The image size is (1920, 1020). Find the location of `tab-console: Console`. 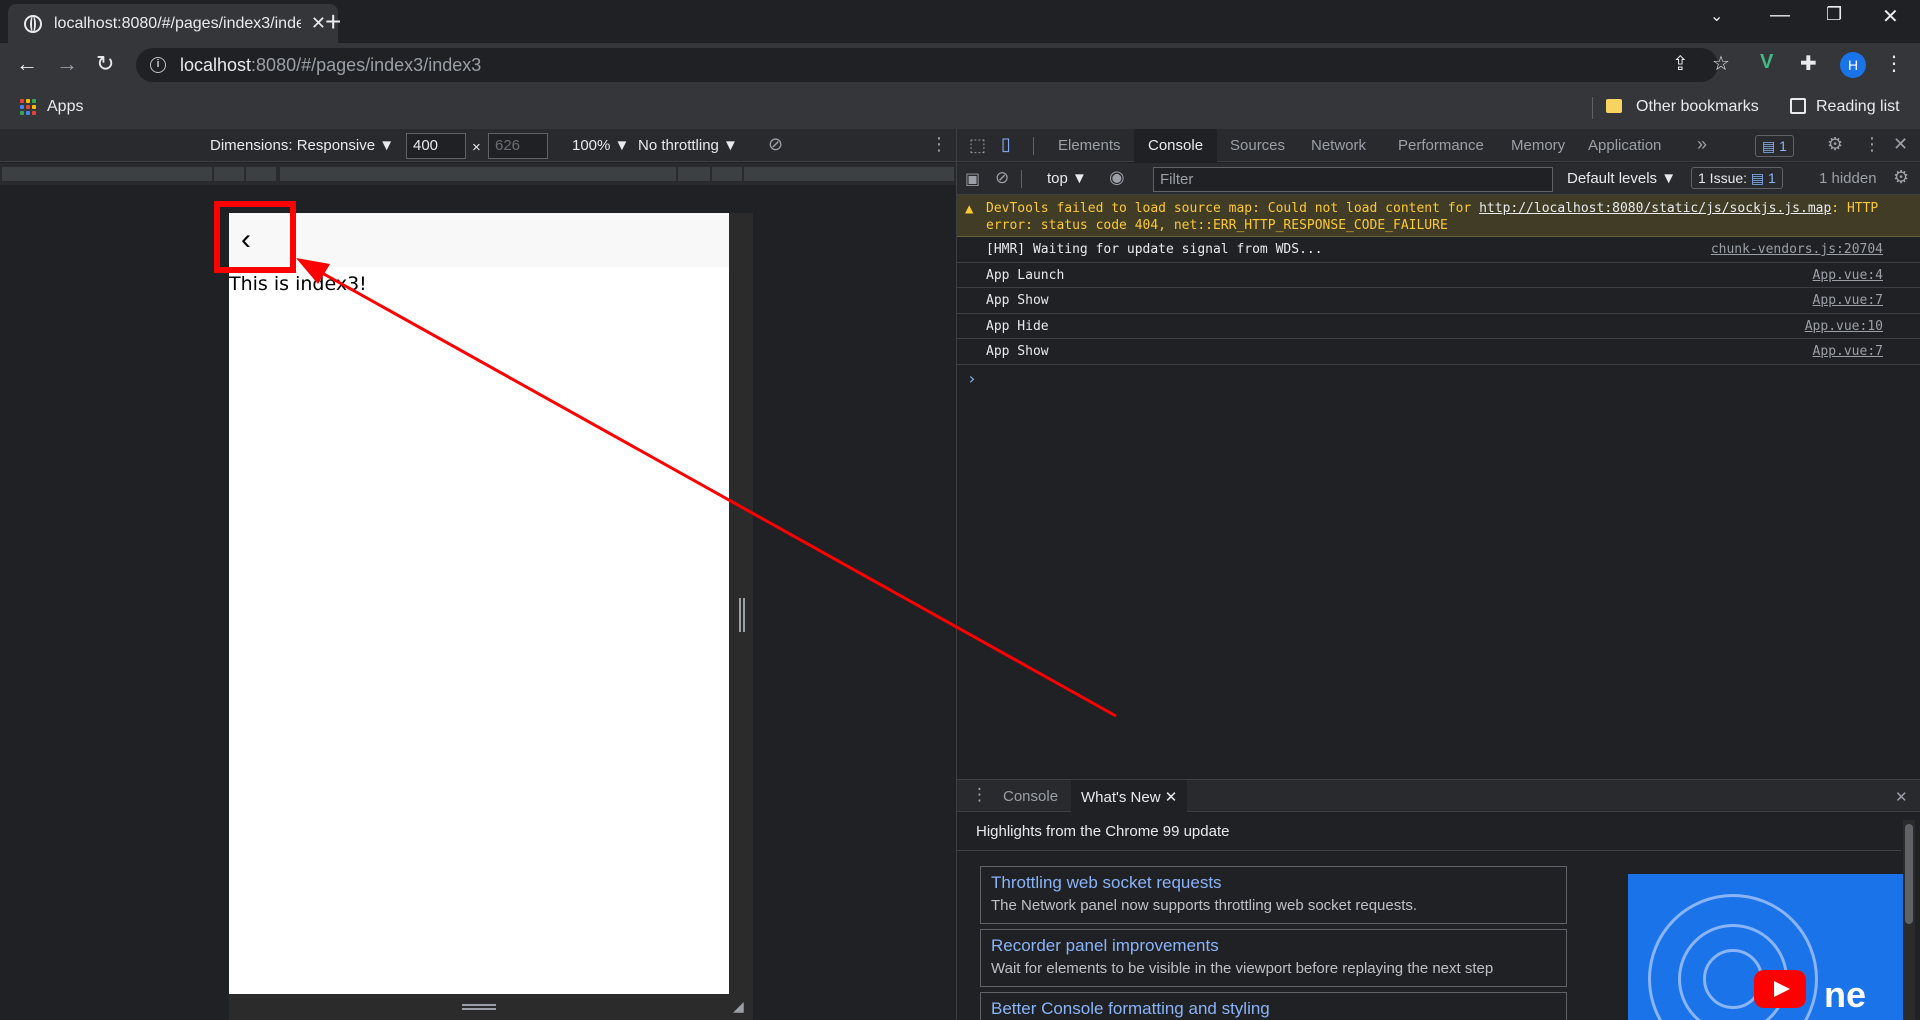

tab-console: Console is located at coordinates (1176, 145).